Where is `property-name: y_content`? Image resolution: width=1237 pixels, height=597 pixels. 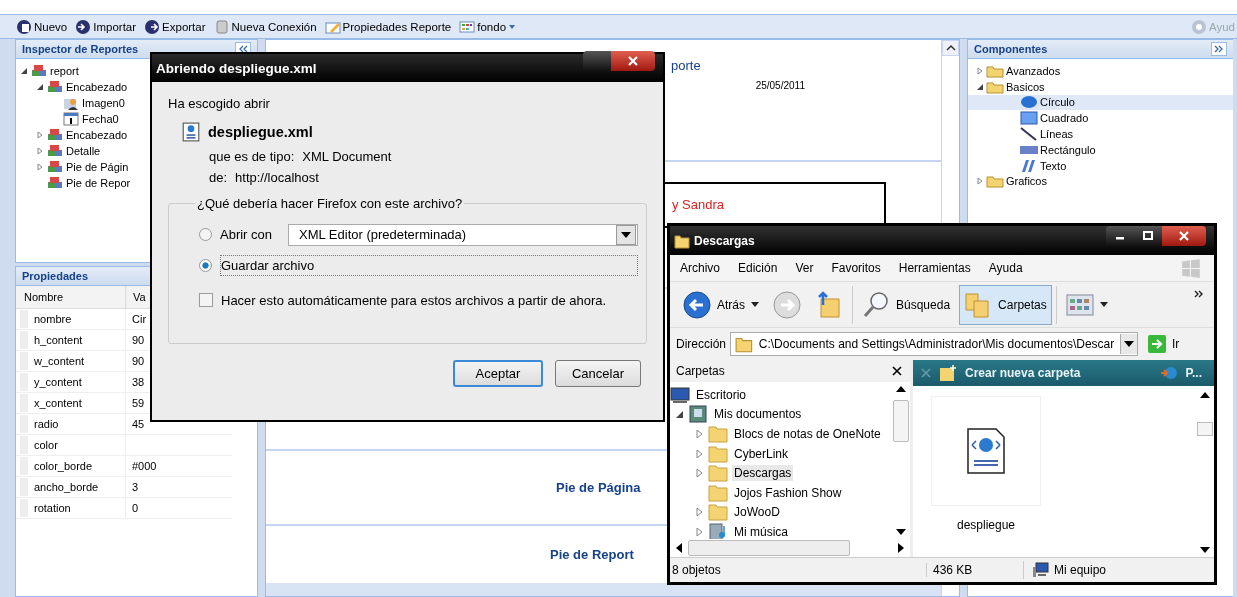
property-name: y_content is located at coordinates (58, 382).